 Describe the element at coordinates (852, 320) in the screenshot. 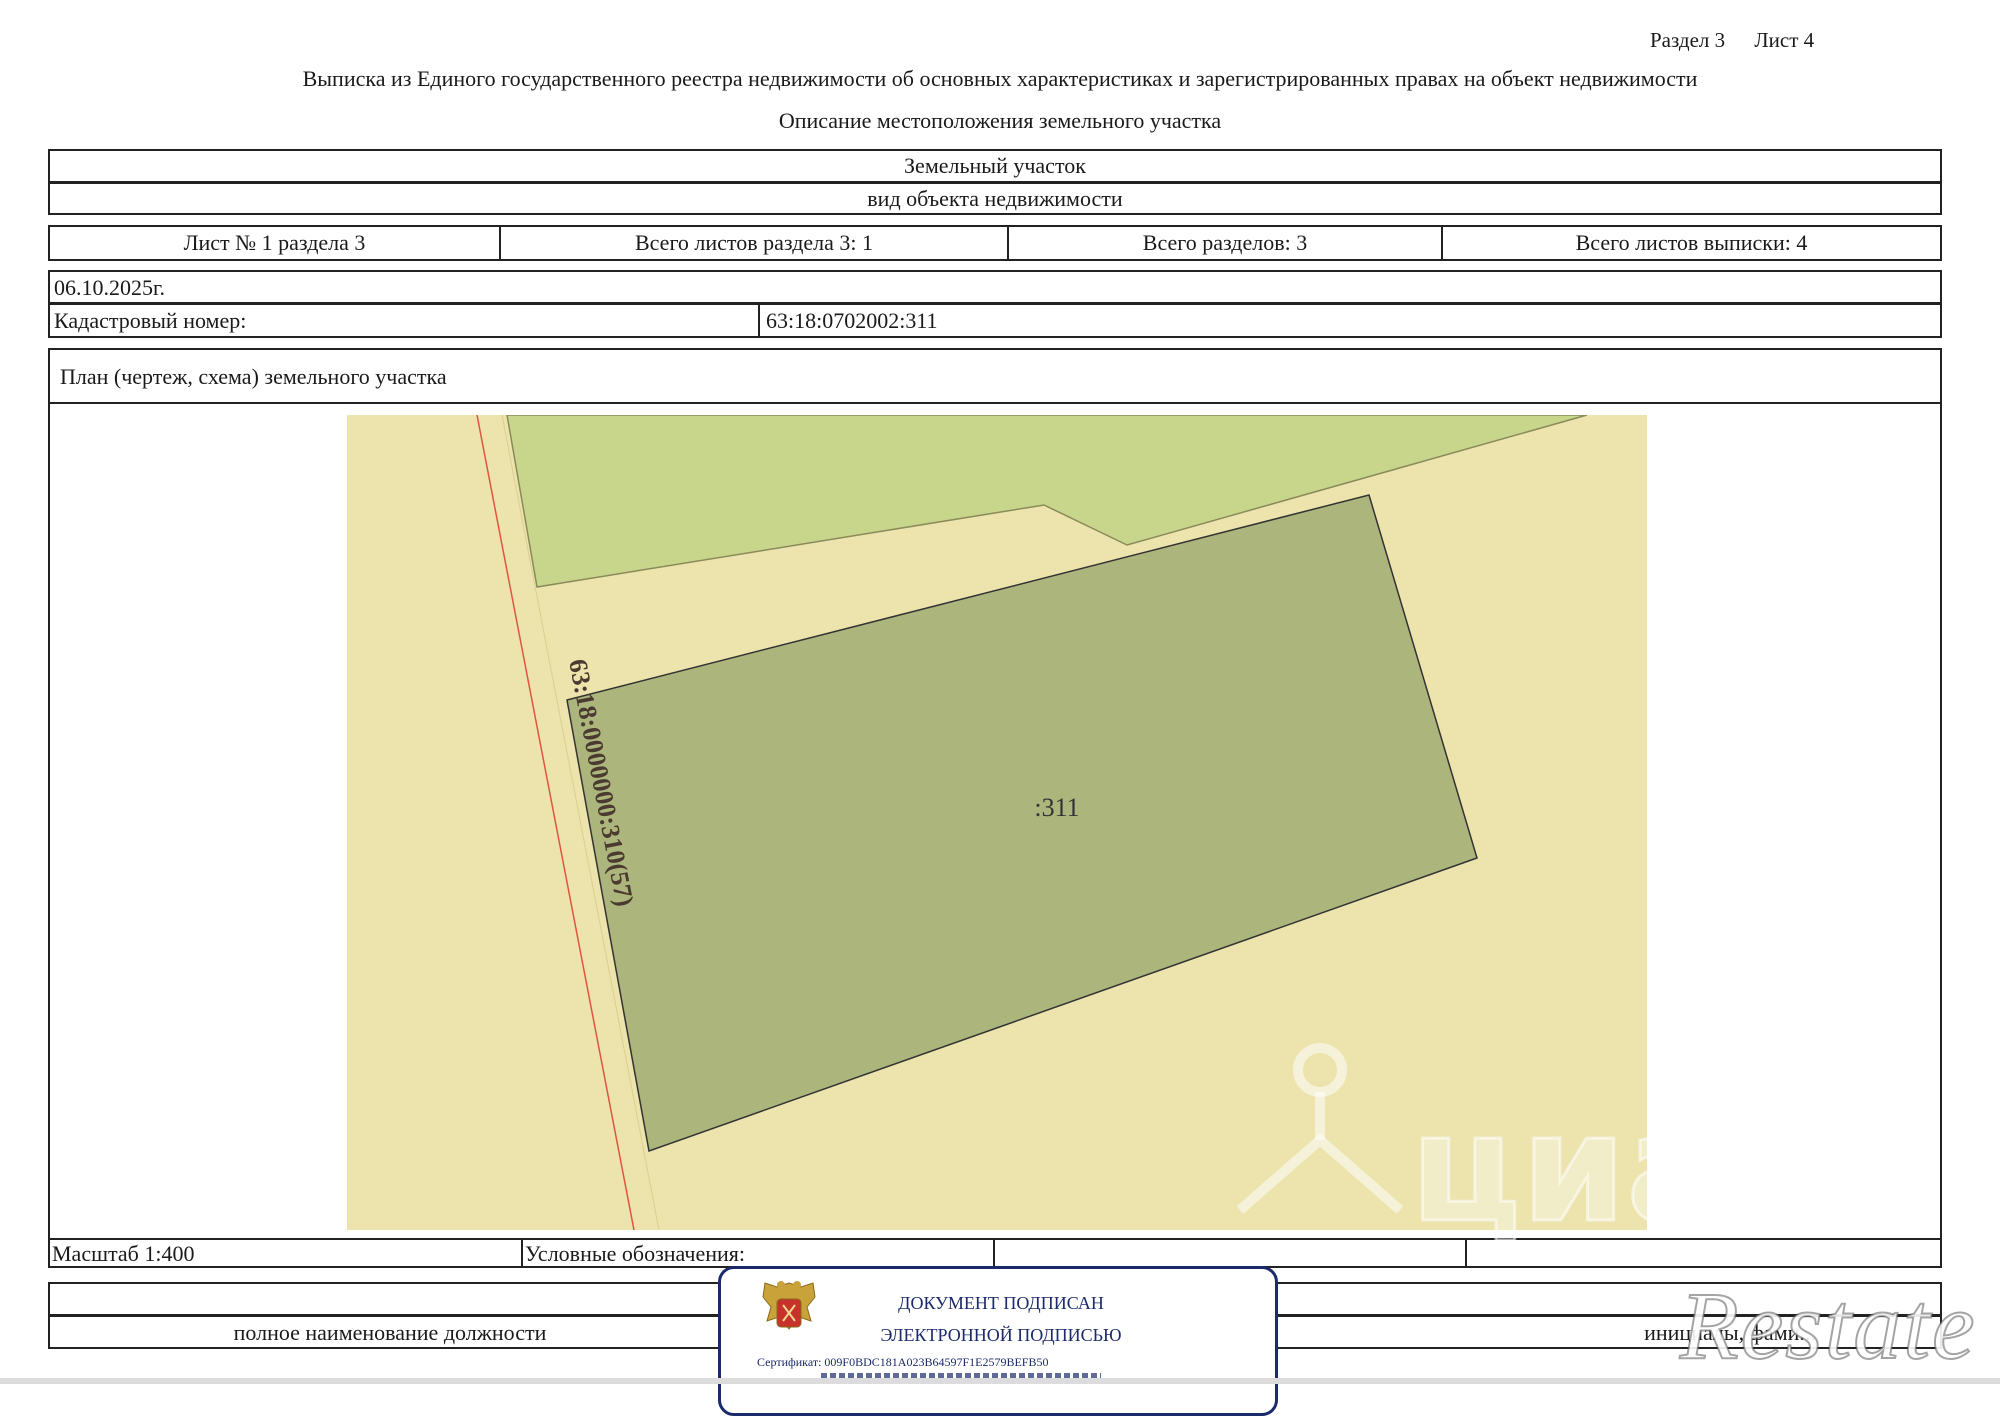

I see `cadastral-number-value: 63:18:0702002:311` at that location.